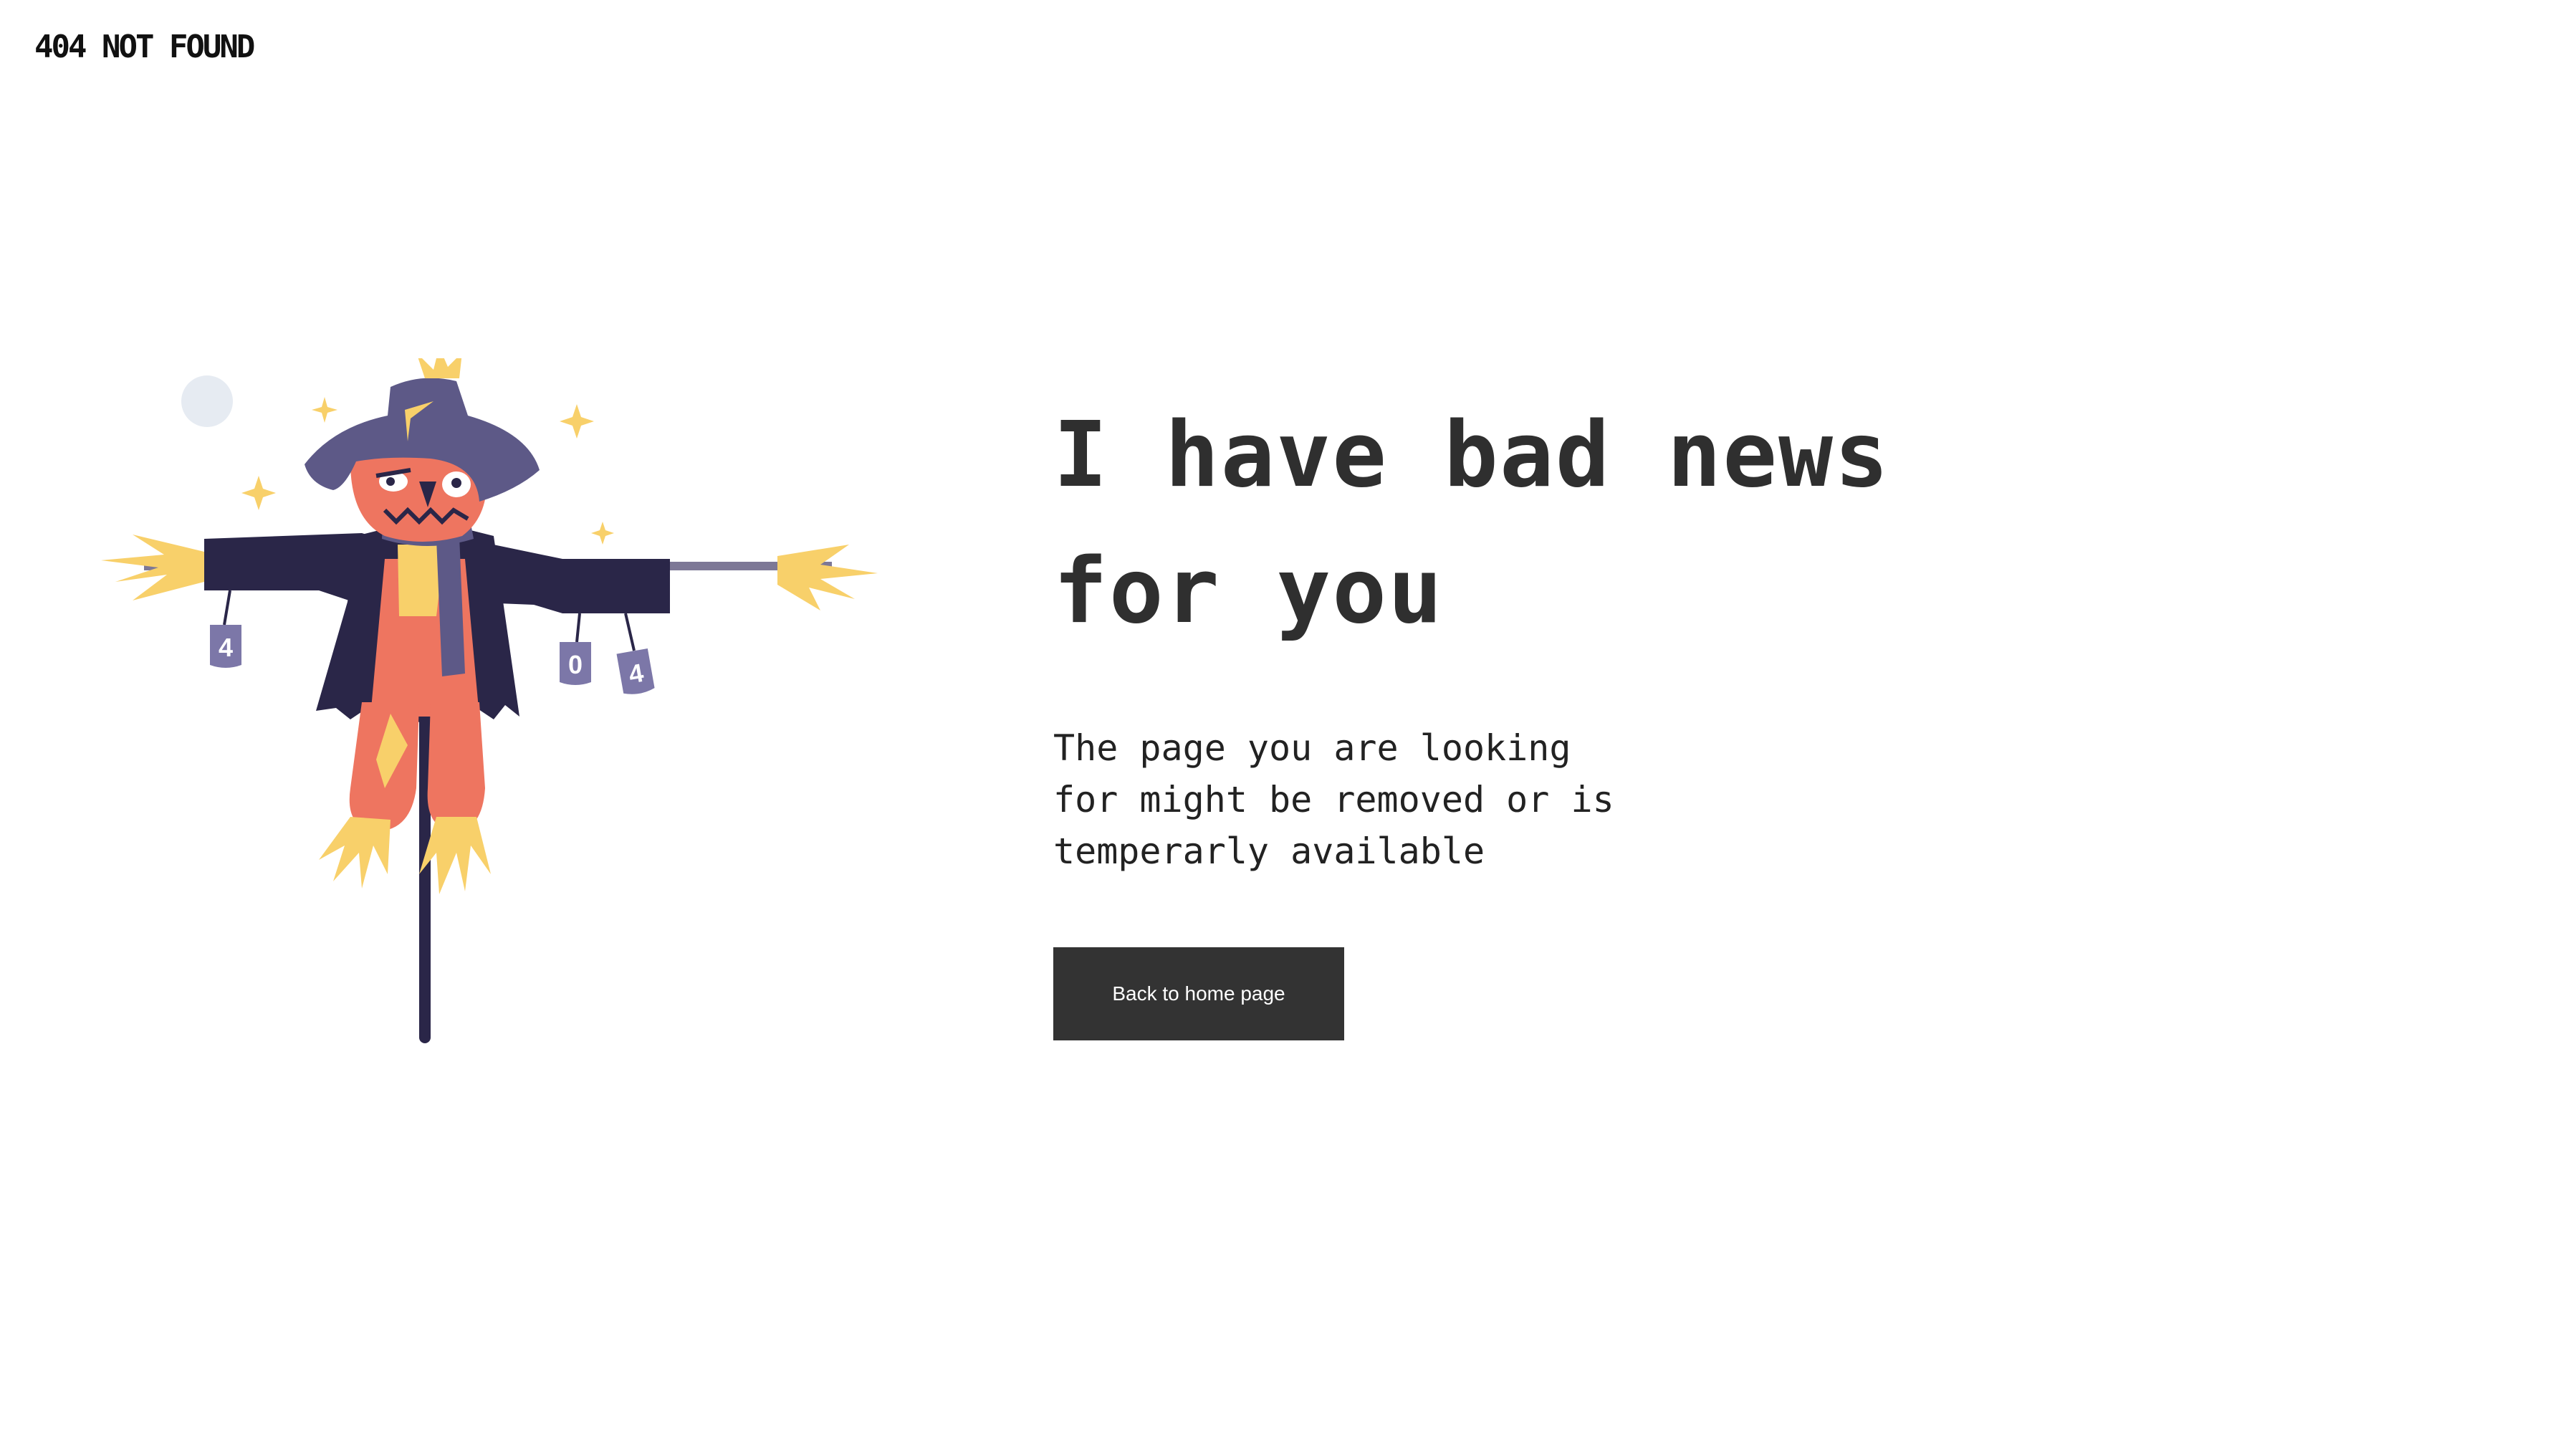 The height and width of the screenshot is (1456, 2568). Describe the element at coordinates (489, 700) in the screenshot. I see `scarecrow-illustration: 4 0 4` at that location.